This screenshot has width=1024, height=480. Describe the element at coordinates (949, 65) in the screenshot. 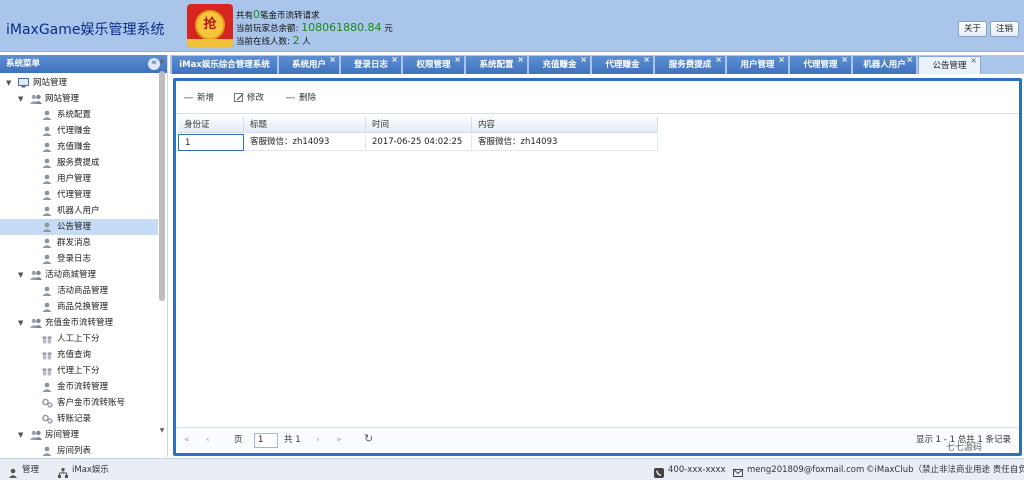

I see `tab-active: 公告管理 ×` at that location.